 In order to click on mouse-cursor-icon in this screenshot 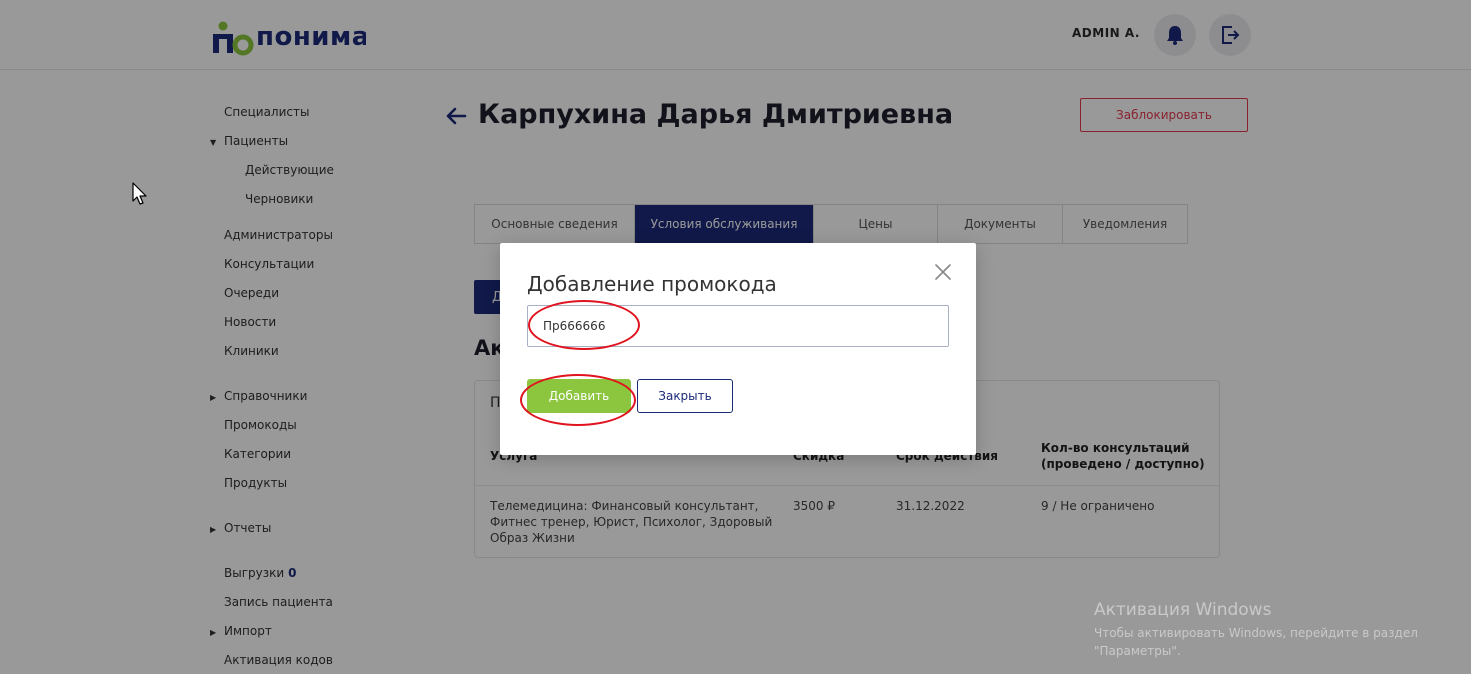, I will do `click(139, 193)`.